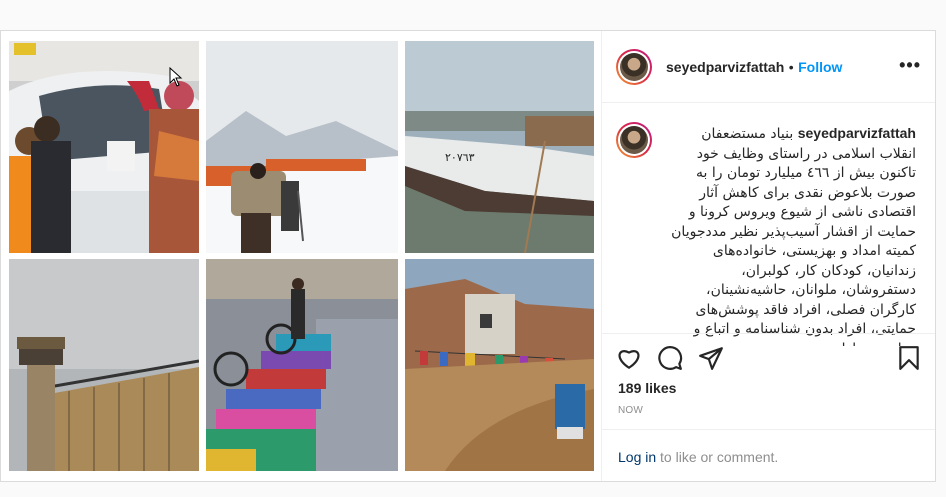  Describe the element at coordinates (302, 147) in the screenshot. I see `collage-photo-kolbar-snow` at that location.